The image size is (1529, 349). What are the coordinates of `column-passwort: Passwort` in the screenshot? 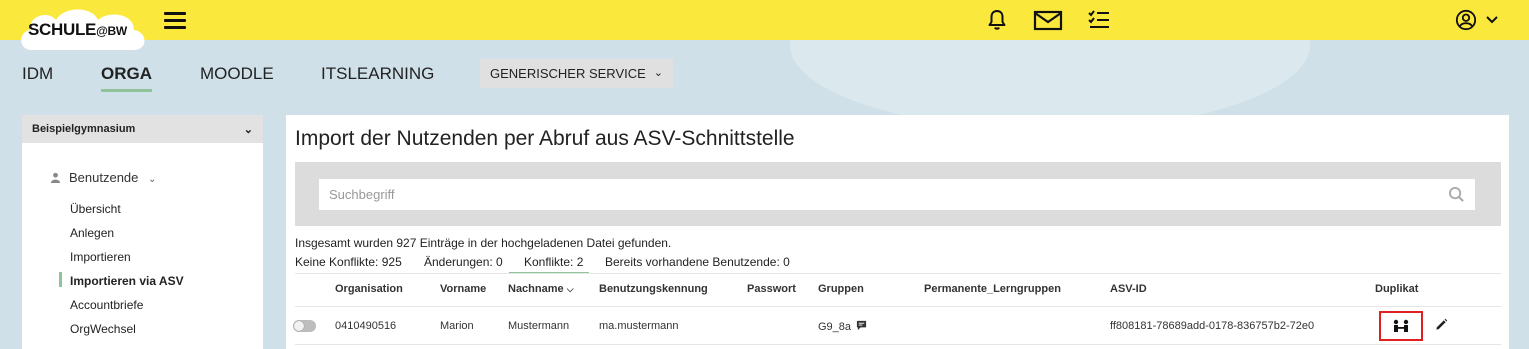 It's located at (771, 289).